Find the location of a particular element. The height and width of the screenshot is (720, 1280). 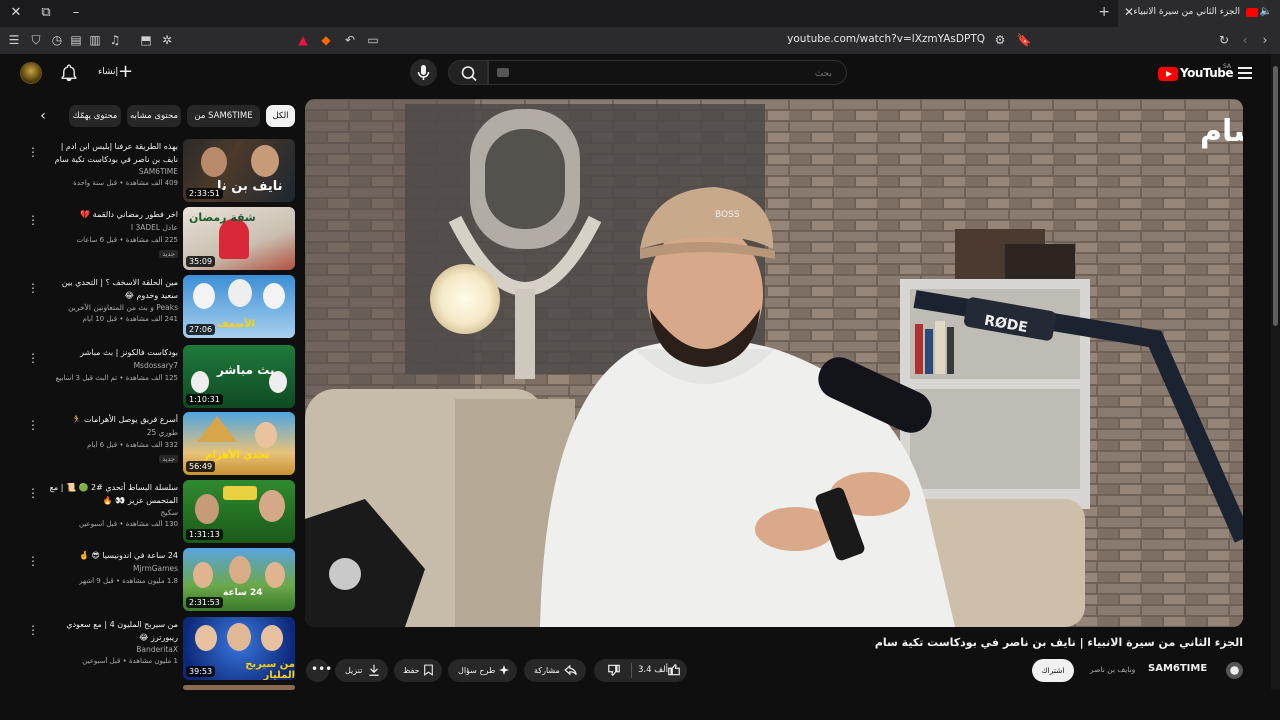

minimize-icon: – is located at coordinates (76, 13).